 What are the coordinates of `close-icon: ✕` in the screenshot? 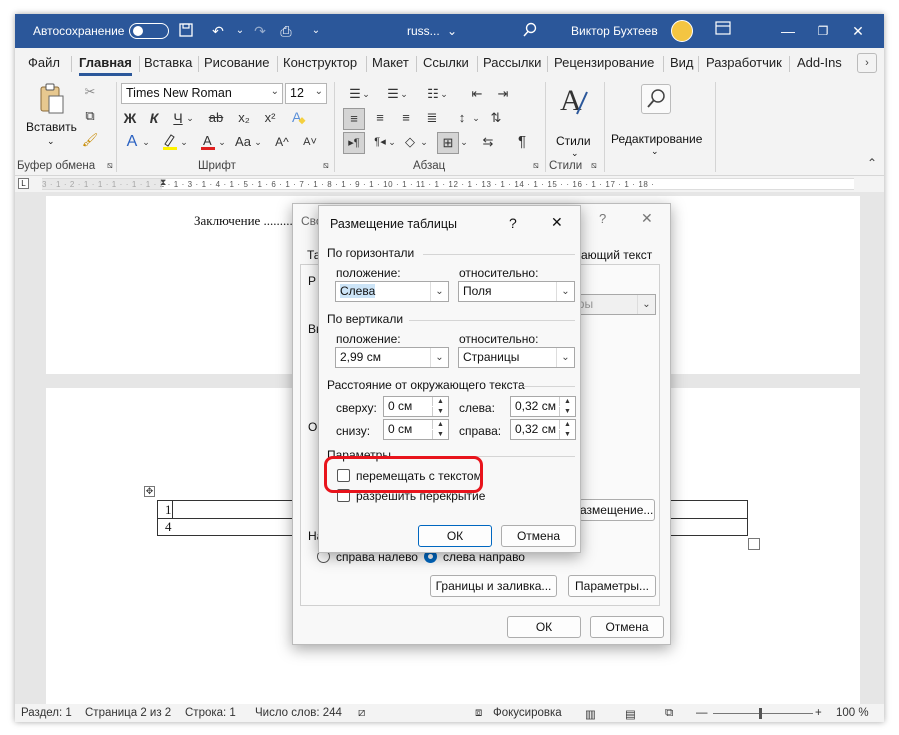 It's located at (557, 222).